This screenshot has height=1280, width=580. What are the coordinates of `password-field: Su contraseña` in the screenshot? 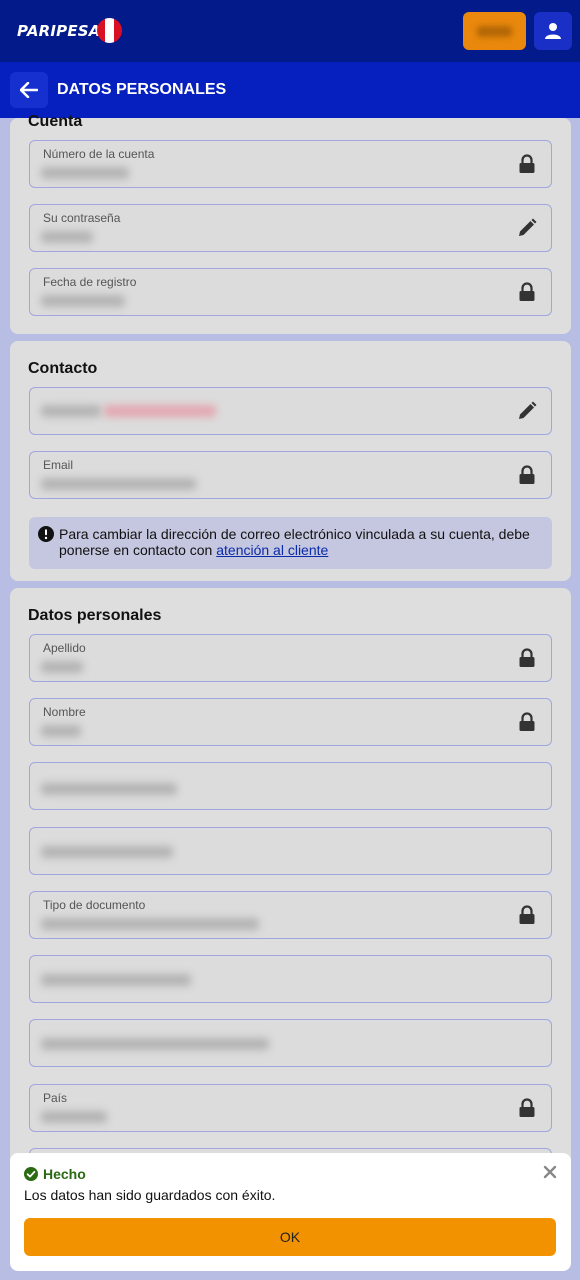 It's located at (290, 228).